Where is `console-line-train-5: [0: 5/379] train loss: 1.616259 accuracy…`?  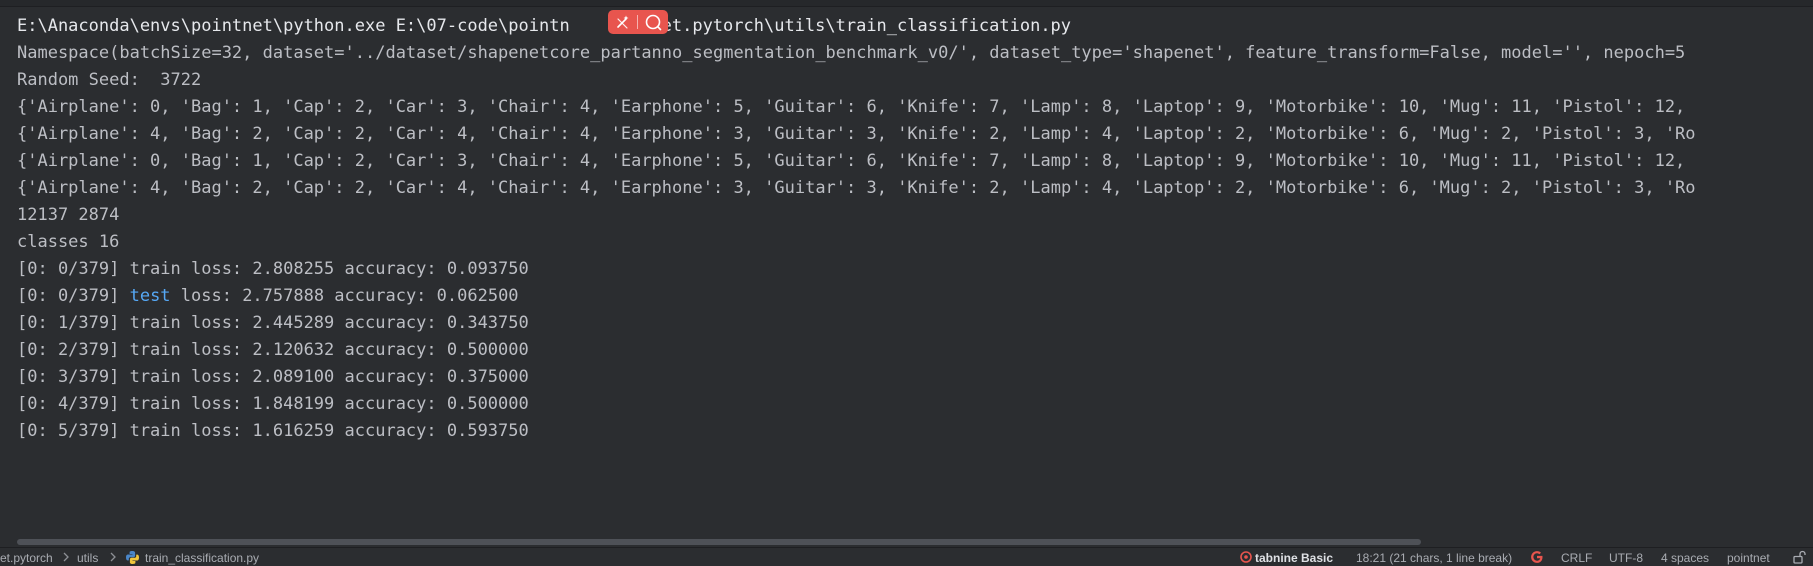 console-line-train-5: [0: 5/379] train loss: 1.616259 accuracy… is located at coordinates (273, 431).